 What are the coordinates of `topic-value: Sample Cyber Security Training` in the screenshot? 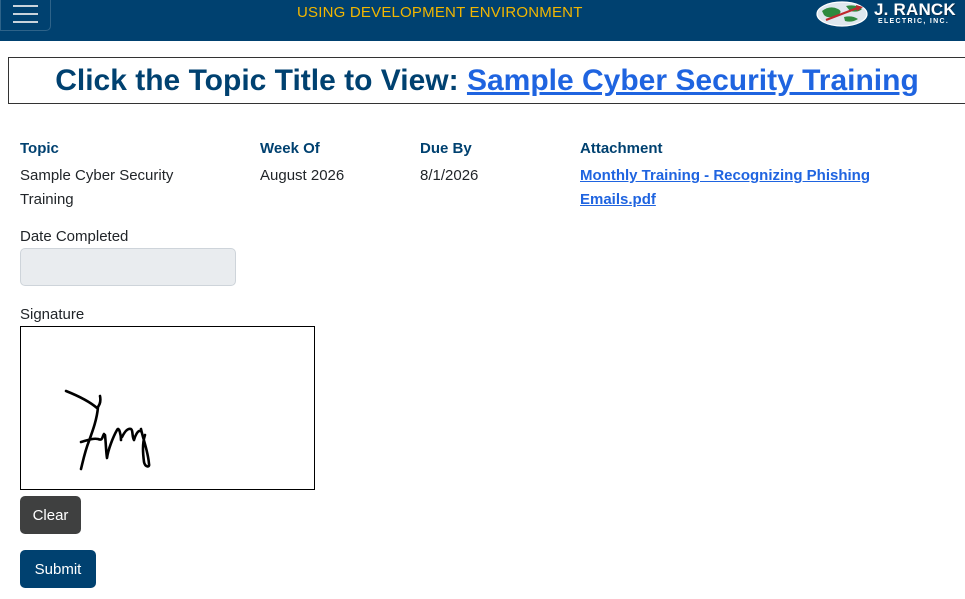 It's located at (97, 187).